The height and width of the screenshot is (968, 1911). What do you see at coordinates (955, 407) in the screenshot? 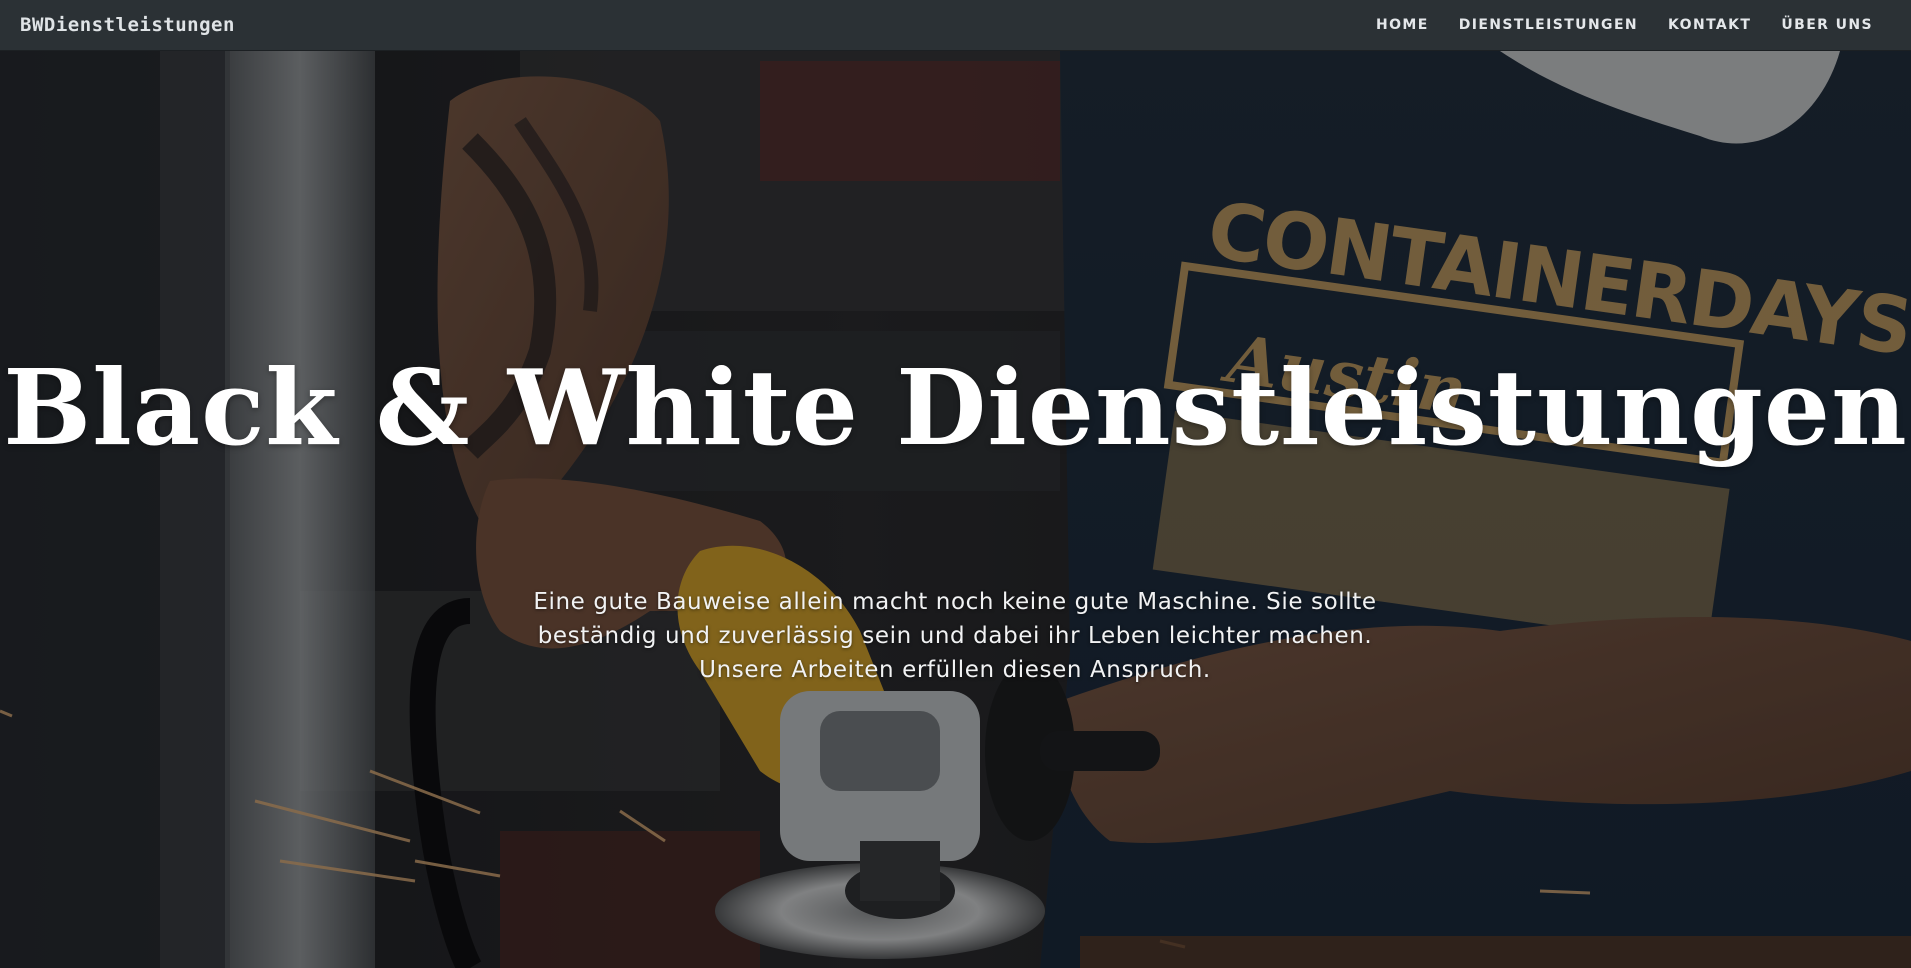
I see `hero-title: Black & White Dienstleistungen` at bounding box center [955, 407].